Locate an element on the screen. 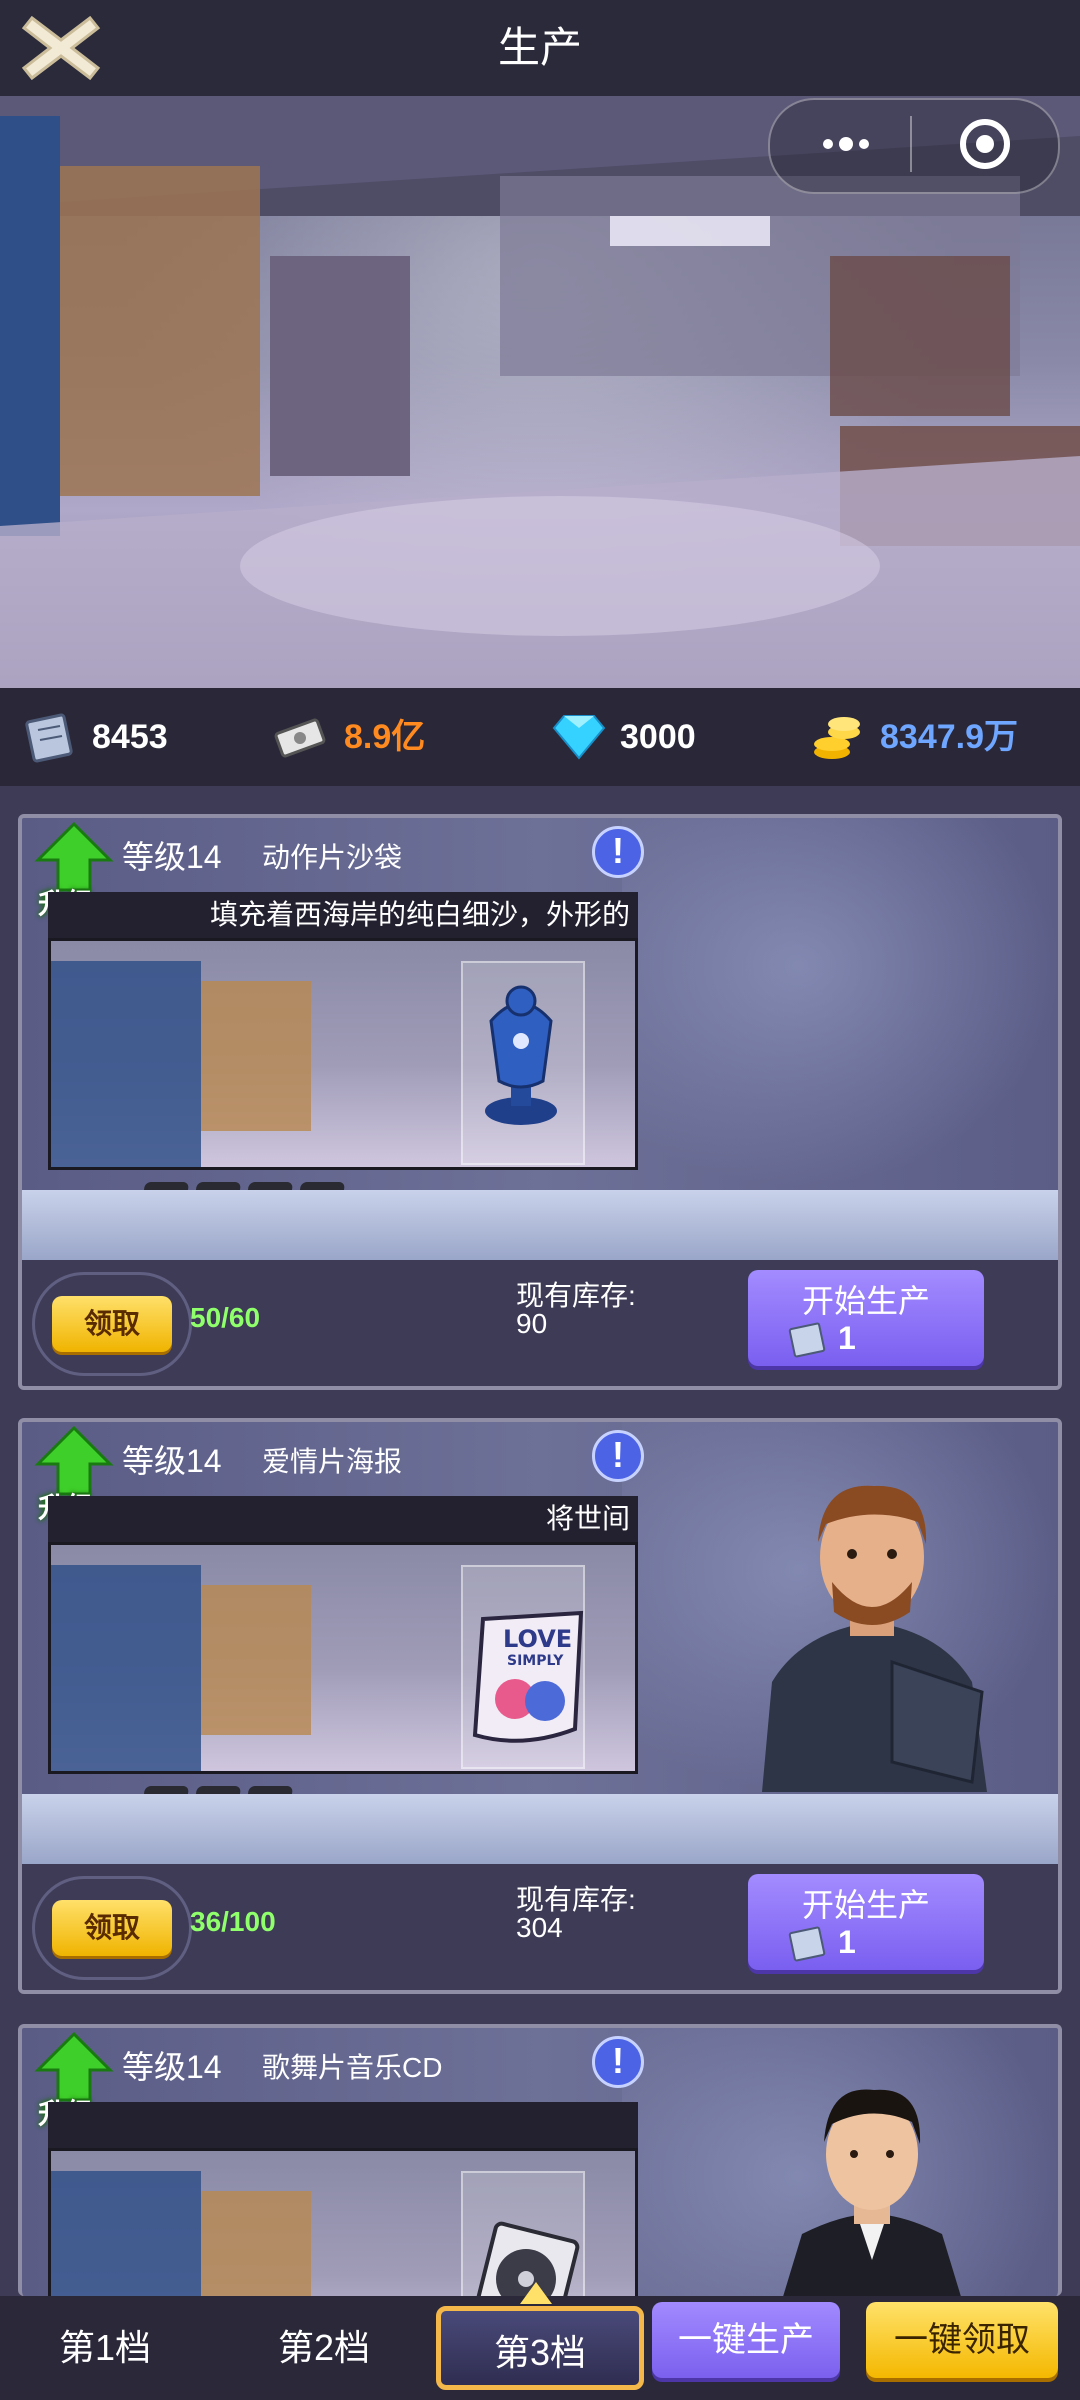  tab-tier-2: 第2档 is located at coordinates (324, 2348).